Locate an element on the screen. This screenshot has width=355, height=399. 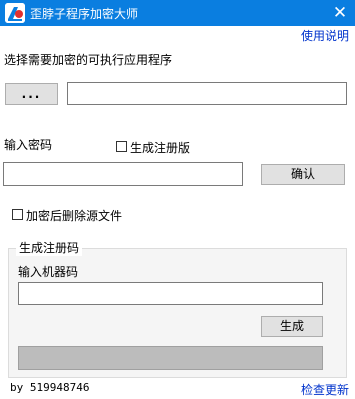
title-bar: 歪脖子程序加密大师 ✕ is located at coordinates (177, 13).